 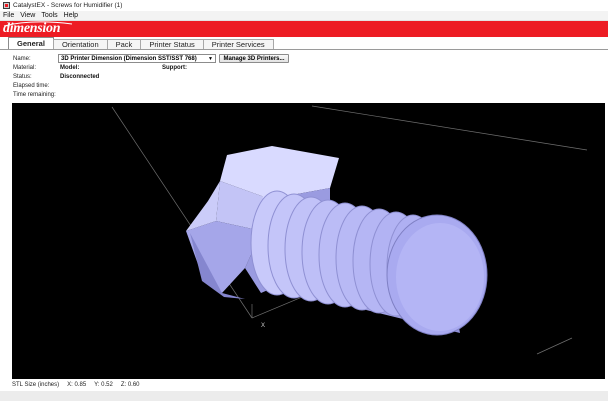 What do you see at coordinates (36, 385) in the screenshot?
I see `stl-size-label: STL Size (inches)` at bounding box center [36, 385].